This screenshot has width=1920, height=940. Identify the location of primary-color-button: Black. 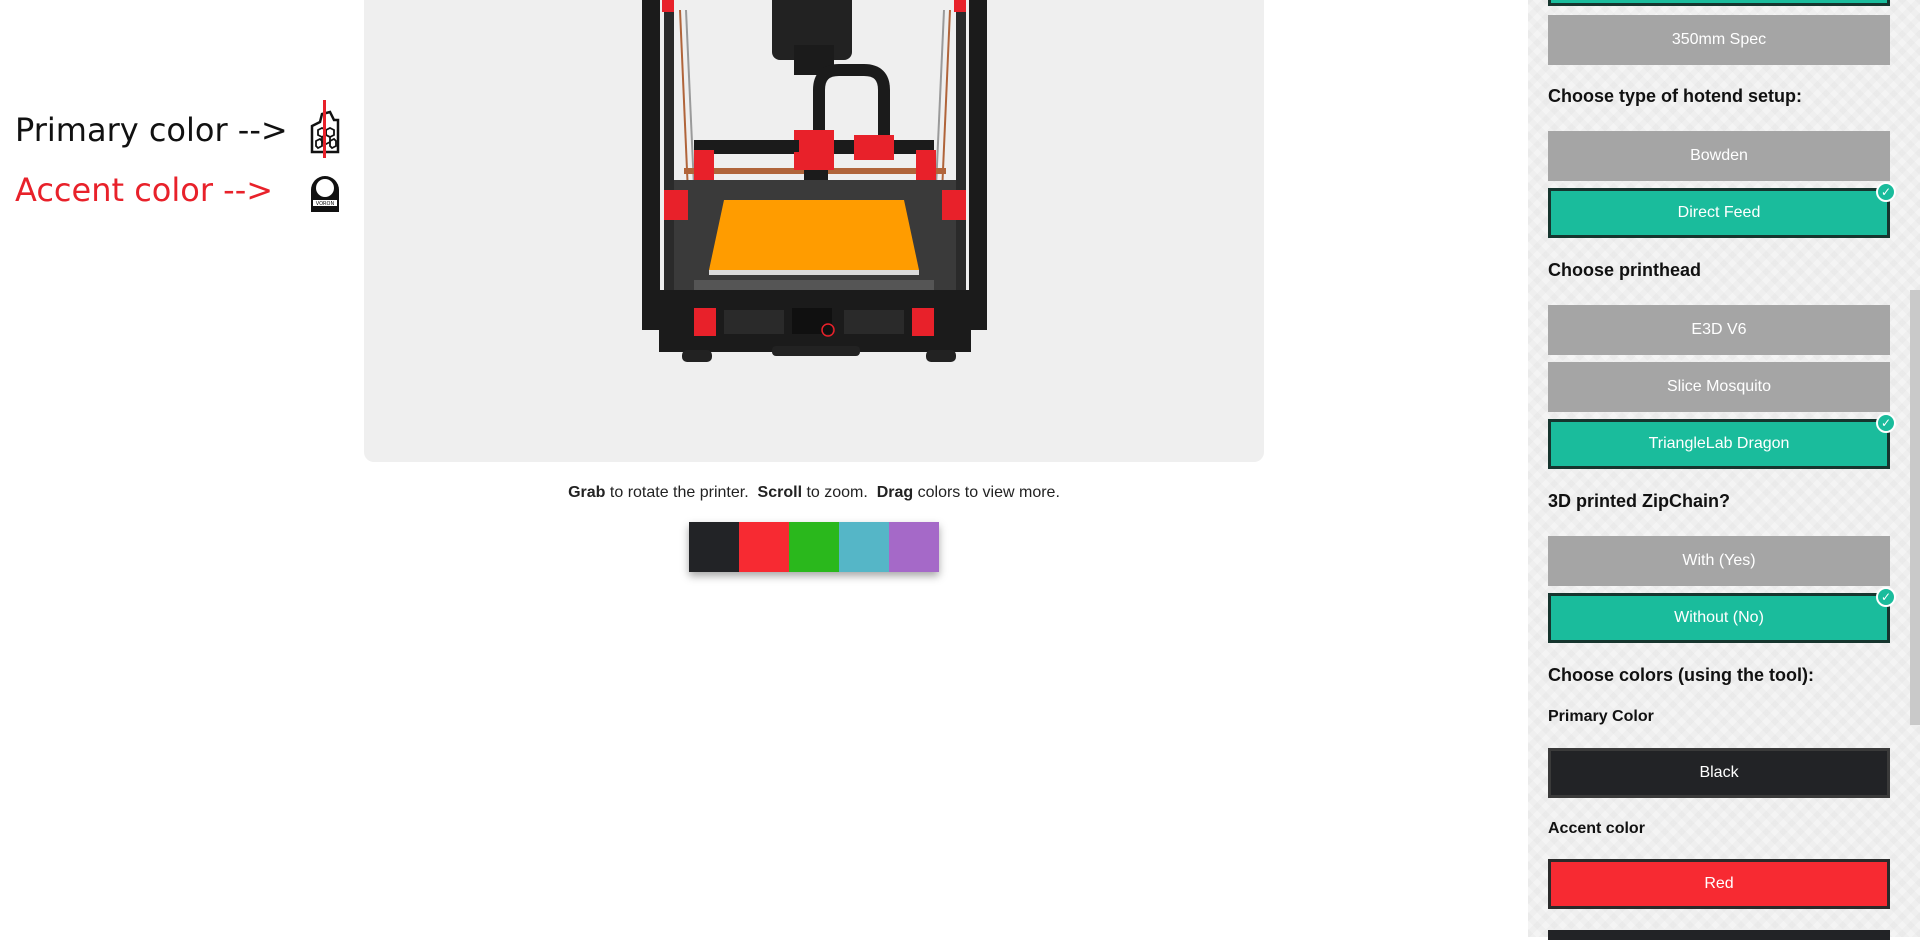
(1719, 773).